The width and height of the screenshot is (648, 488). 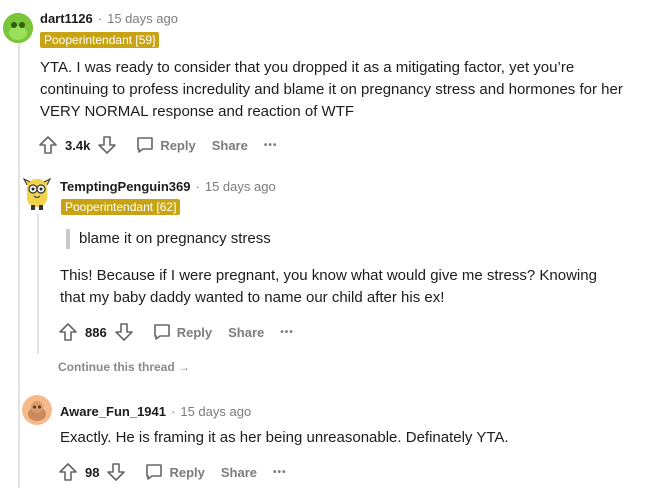 I want to click on blockquote: blame it on pregnancy stress, so click(x=168, y=239).